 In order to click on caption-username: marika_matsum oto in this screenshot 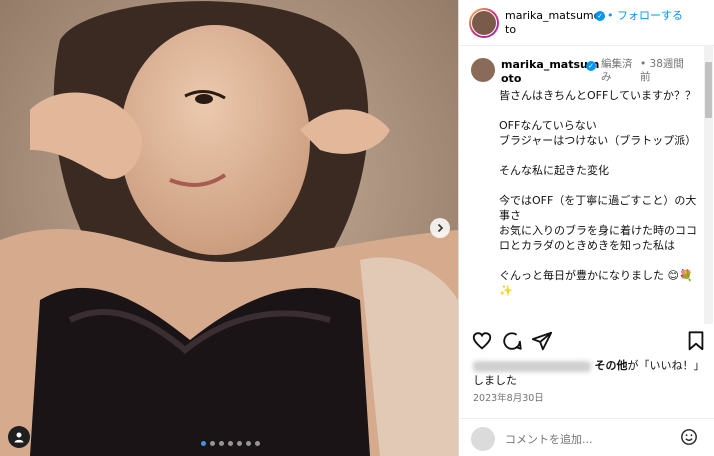, I will do `click(550, 72)`.